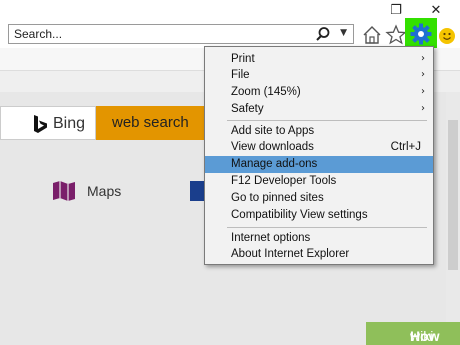  Describe the element at coordinates (284, 181) in the screenshot. I see `menu-item-label: F12 Developer Tools` at that location.